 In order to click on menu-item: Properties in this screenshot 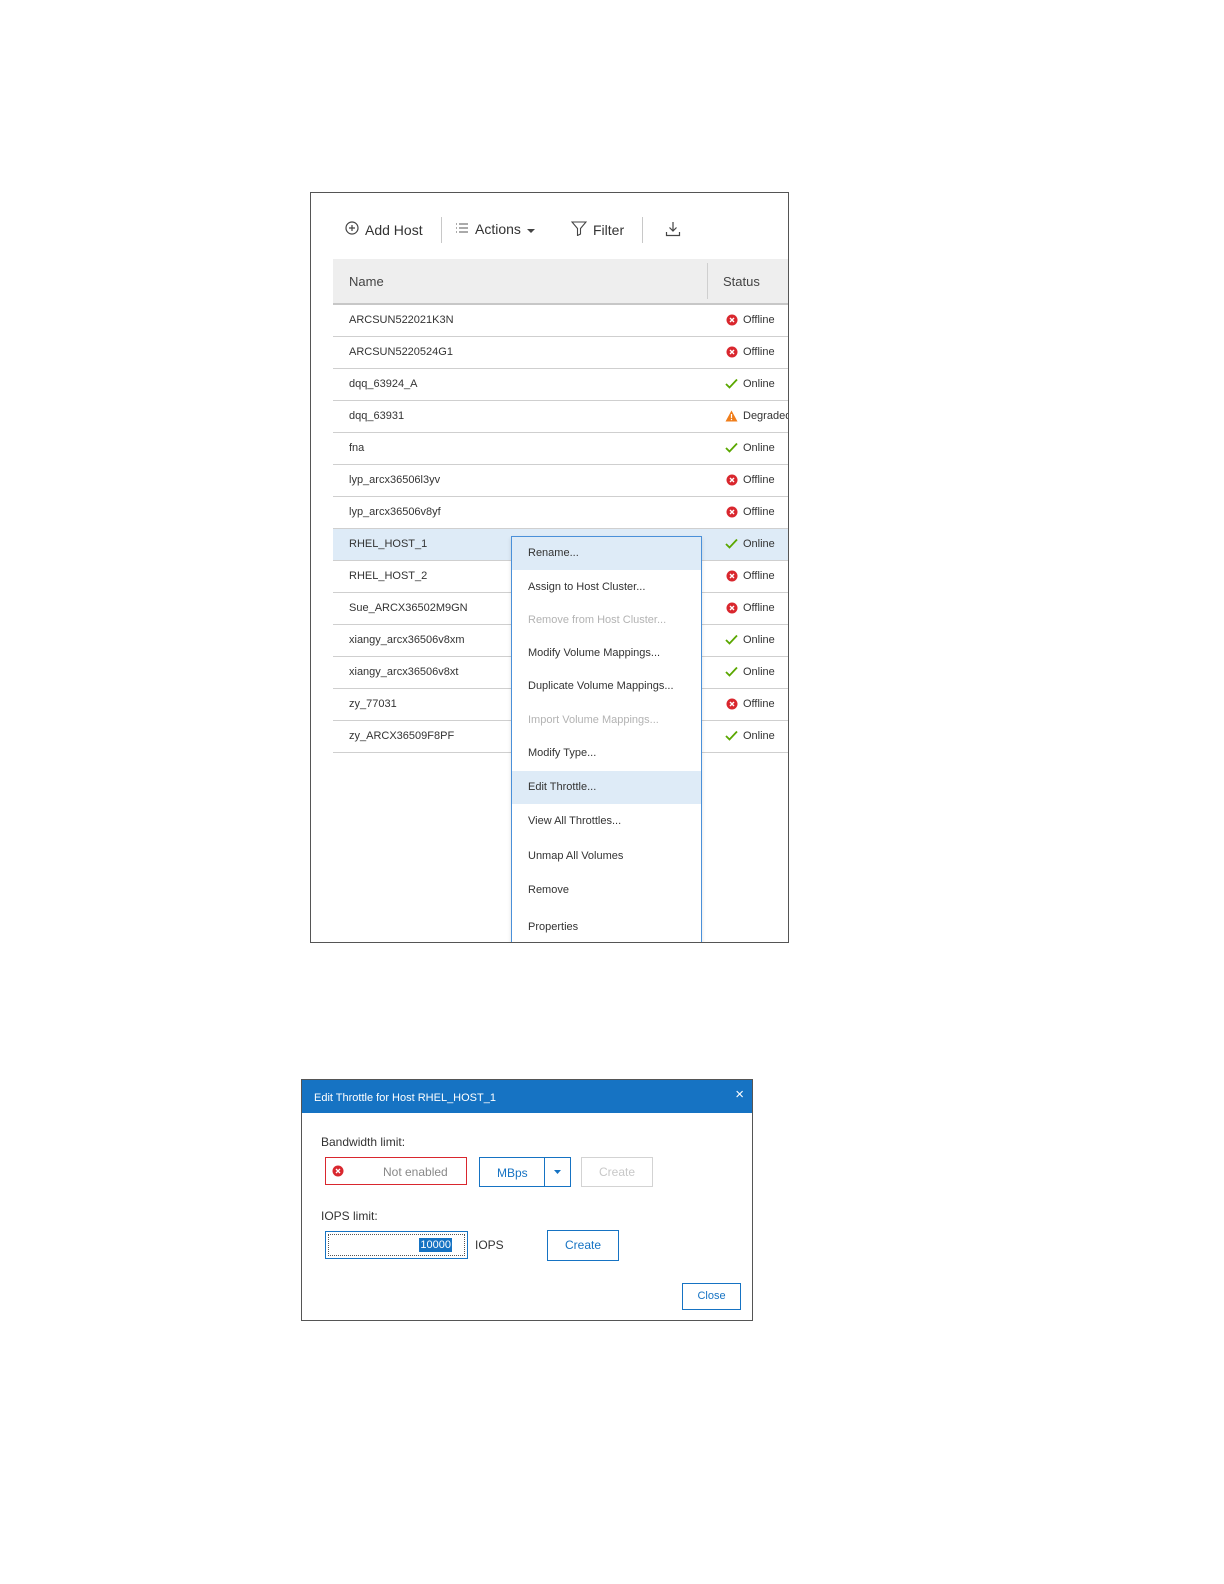, I will do `click(606, 926)`.